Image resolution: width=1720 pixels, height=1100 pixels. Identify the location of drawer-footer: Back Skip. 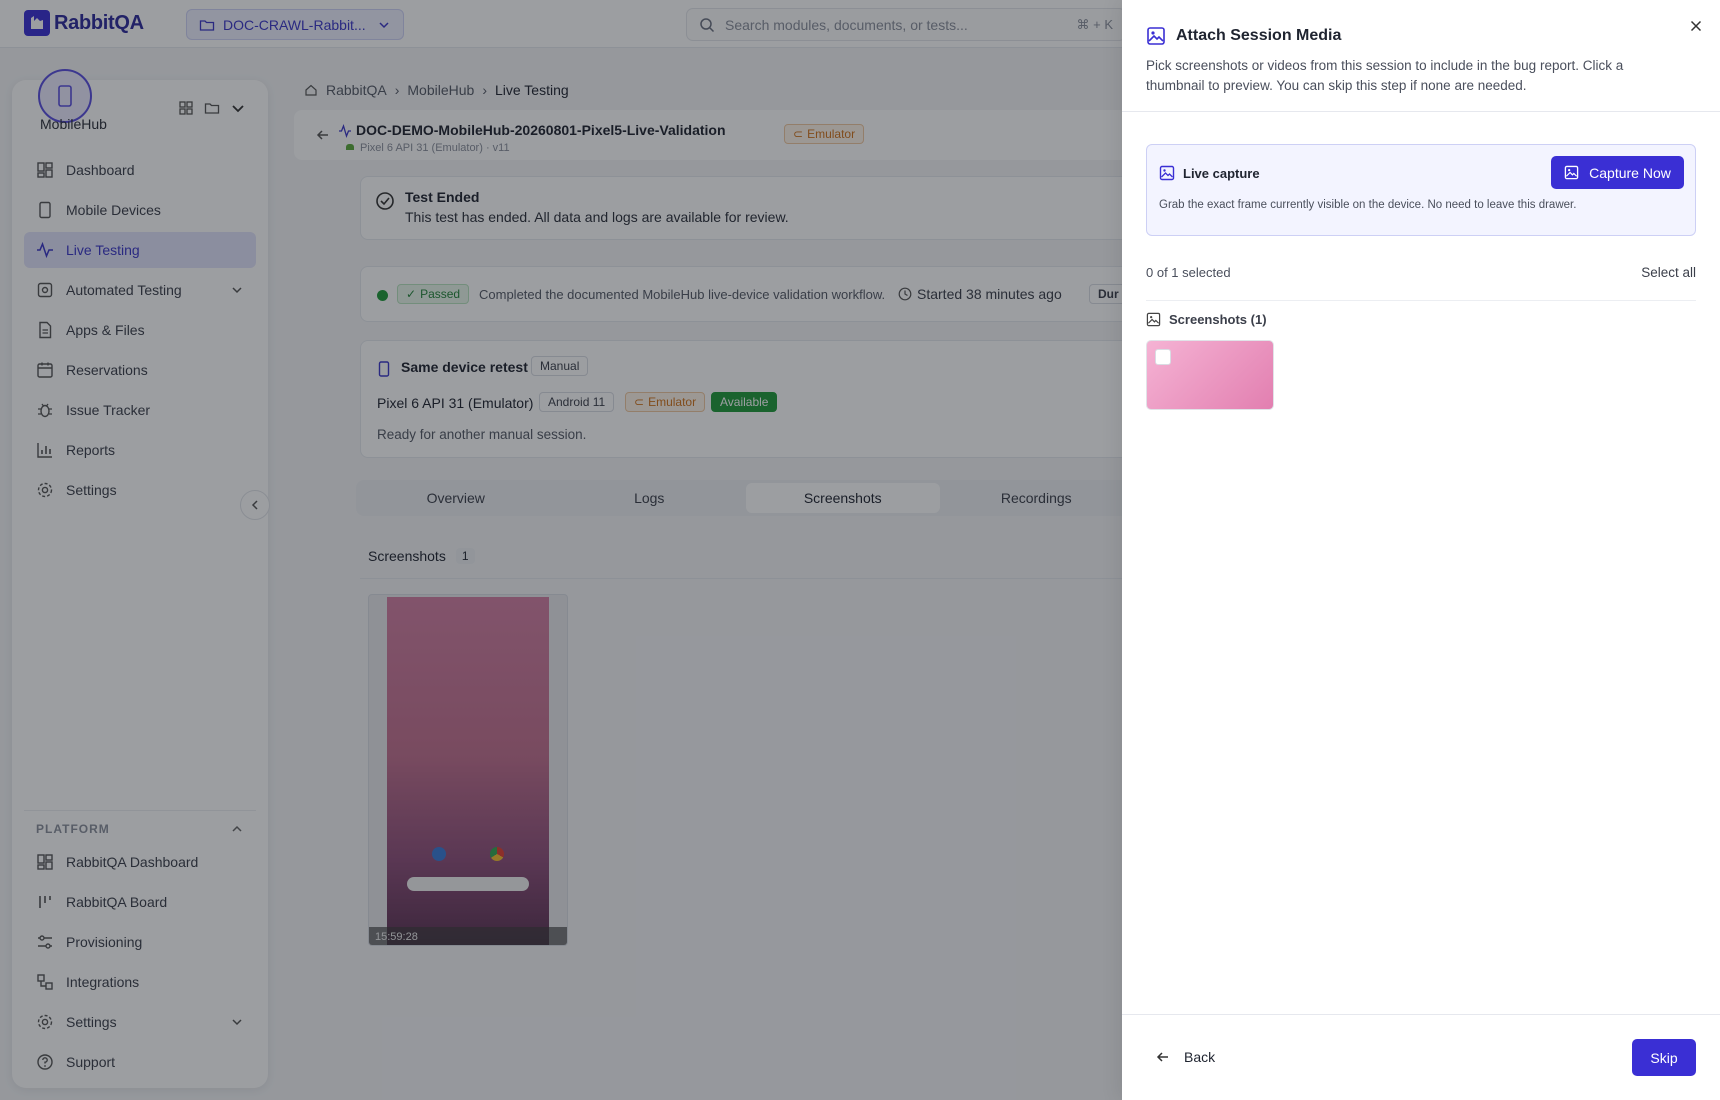
(1421, 1057).